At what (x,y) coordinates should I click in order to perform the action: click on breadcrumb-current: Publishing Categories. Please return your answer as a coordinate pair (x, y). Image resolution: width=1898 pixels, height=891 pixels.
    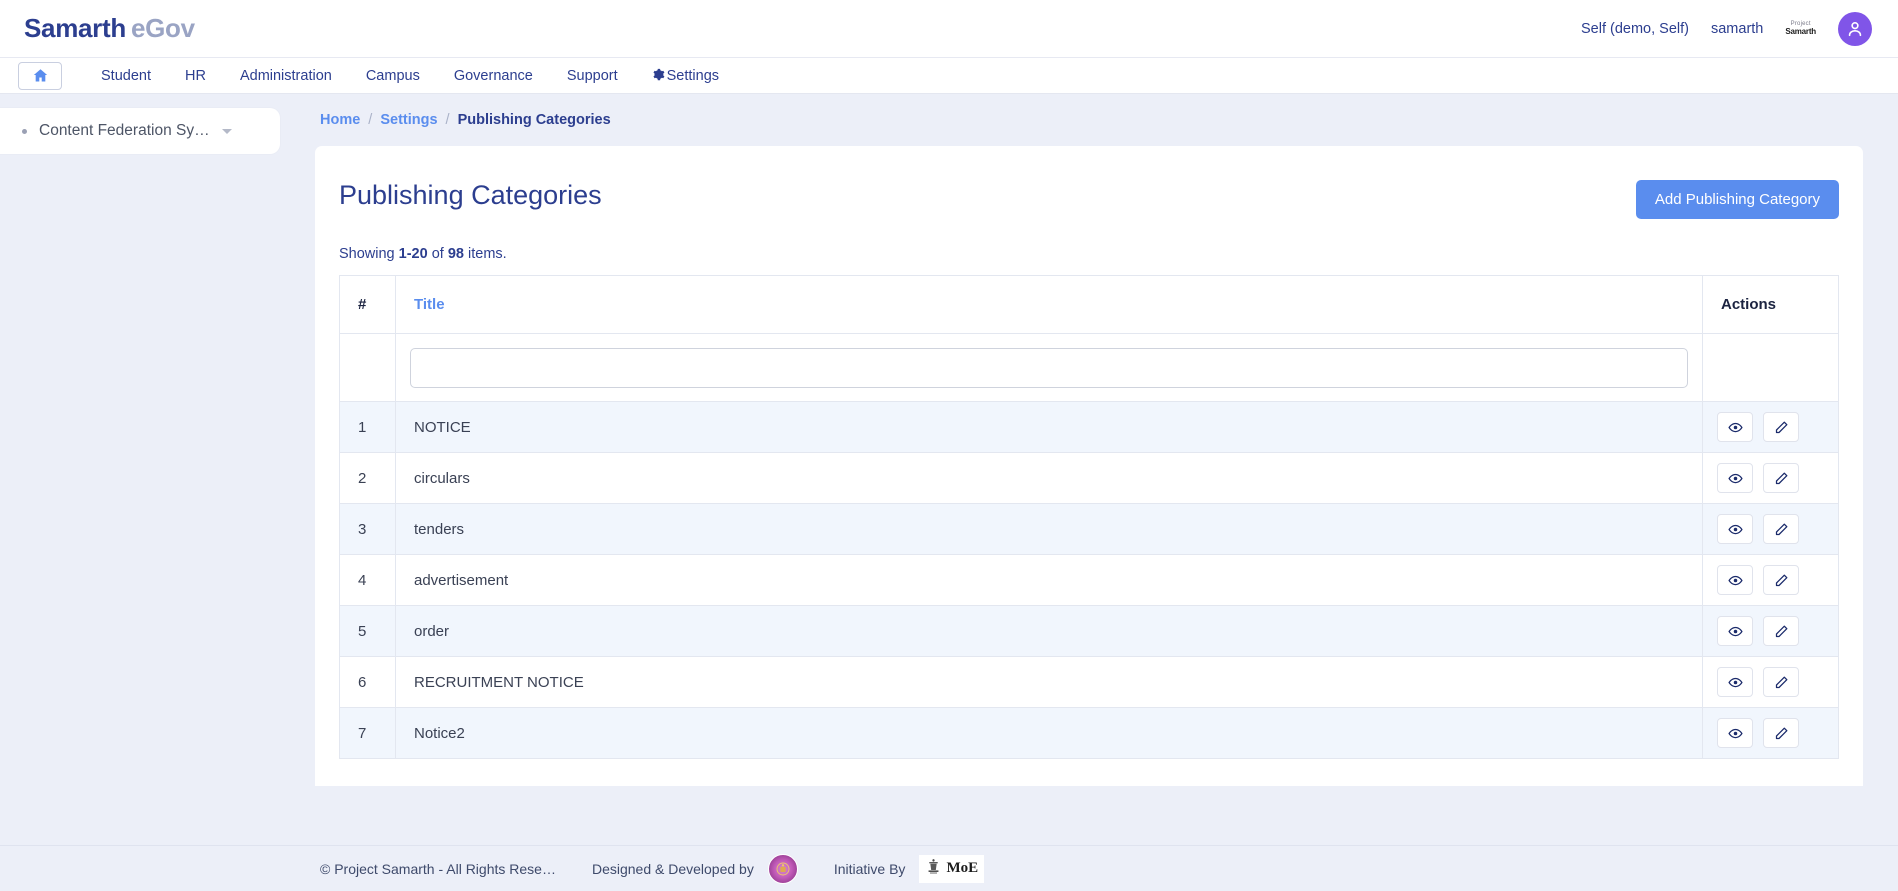
    Looking at the image, I should click on (534, 120).